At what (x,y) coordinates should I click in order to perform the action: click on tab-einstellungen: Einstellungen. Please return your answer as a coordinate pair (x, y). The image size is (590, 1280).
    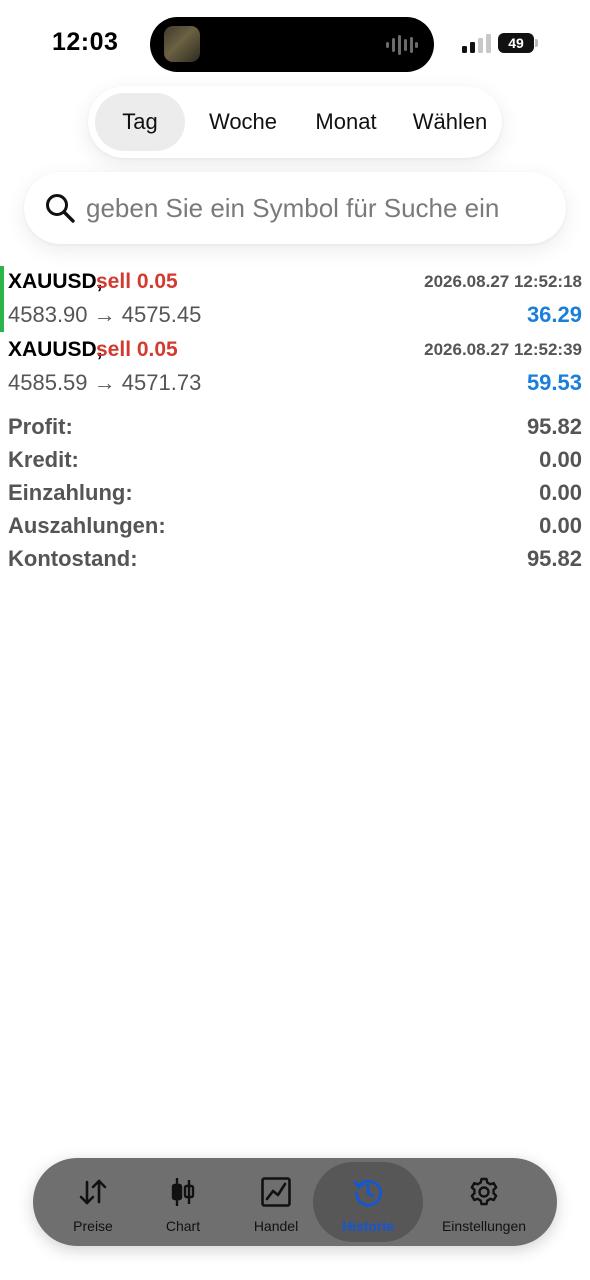
    Looking at the image, I should click on (484, 1202).